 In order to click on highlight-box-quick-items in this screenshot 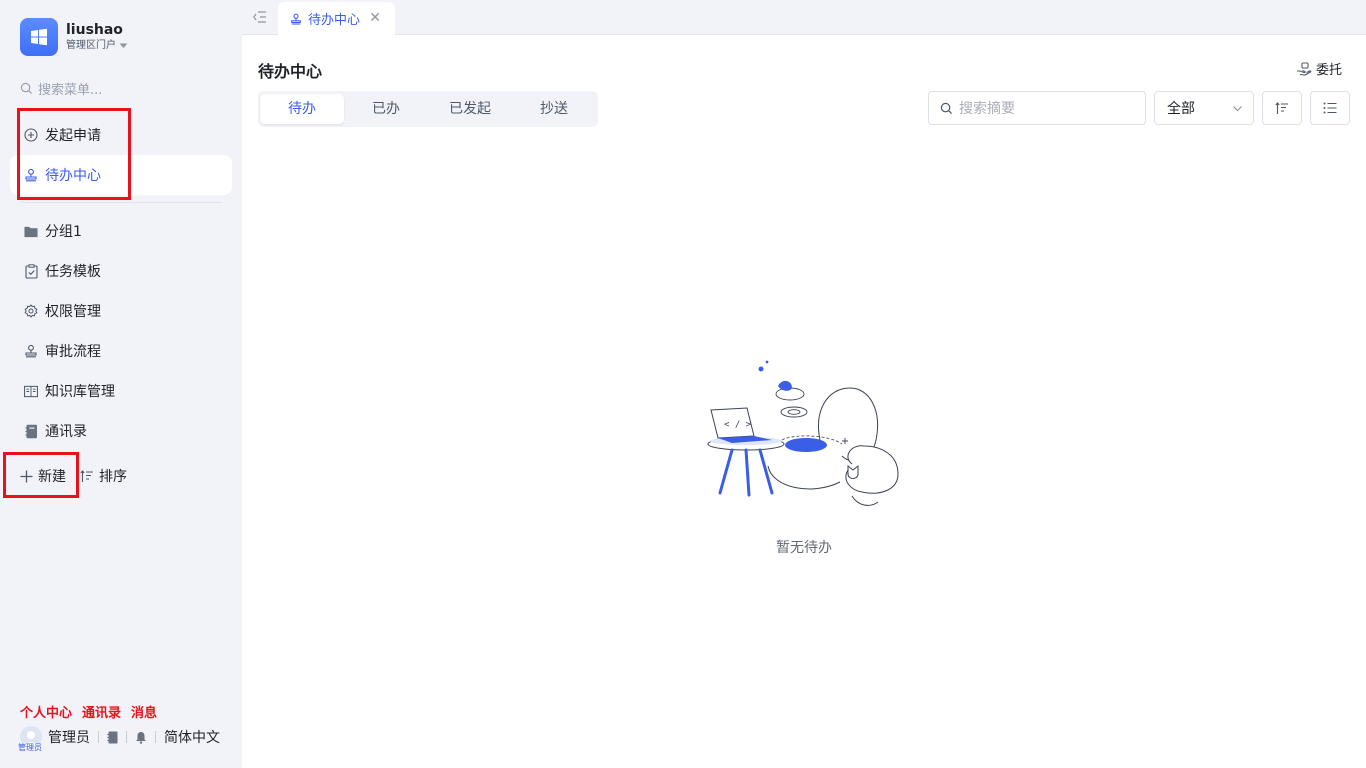, I will do `click(74, 154)`.